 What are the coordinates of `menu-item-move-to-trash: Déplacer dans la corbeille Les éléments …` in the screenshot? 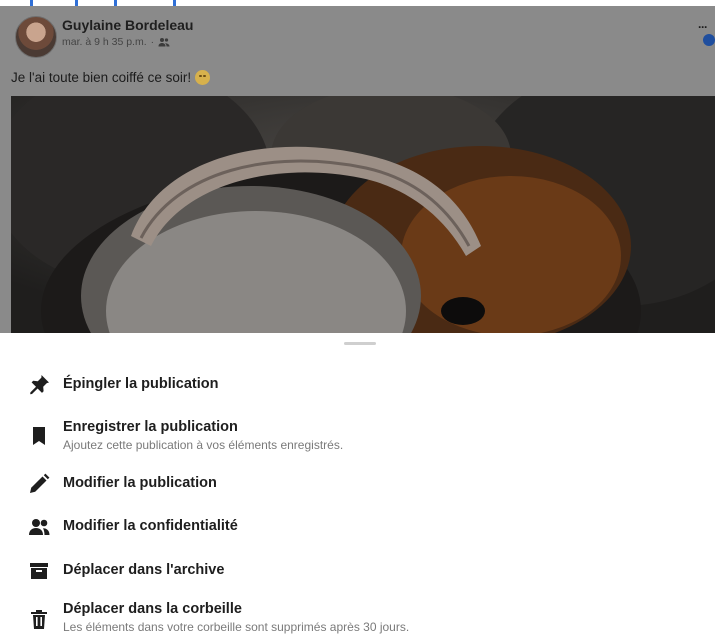 It's located at (357, 618).